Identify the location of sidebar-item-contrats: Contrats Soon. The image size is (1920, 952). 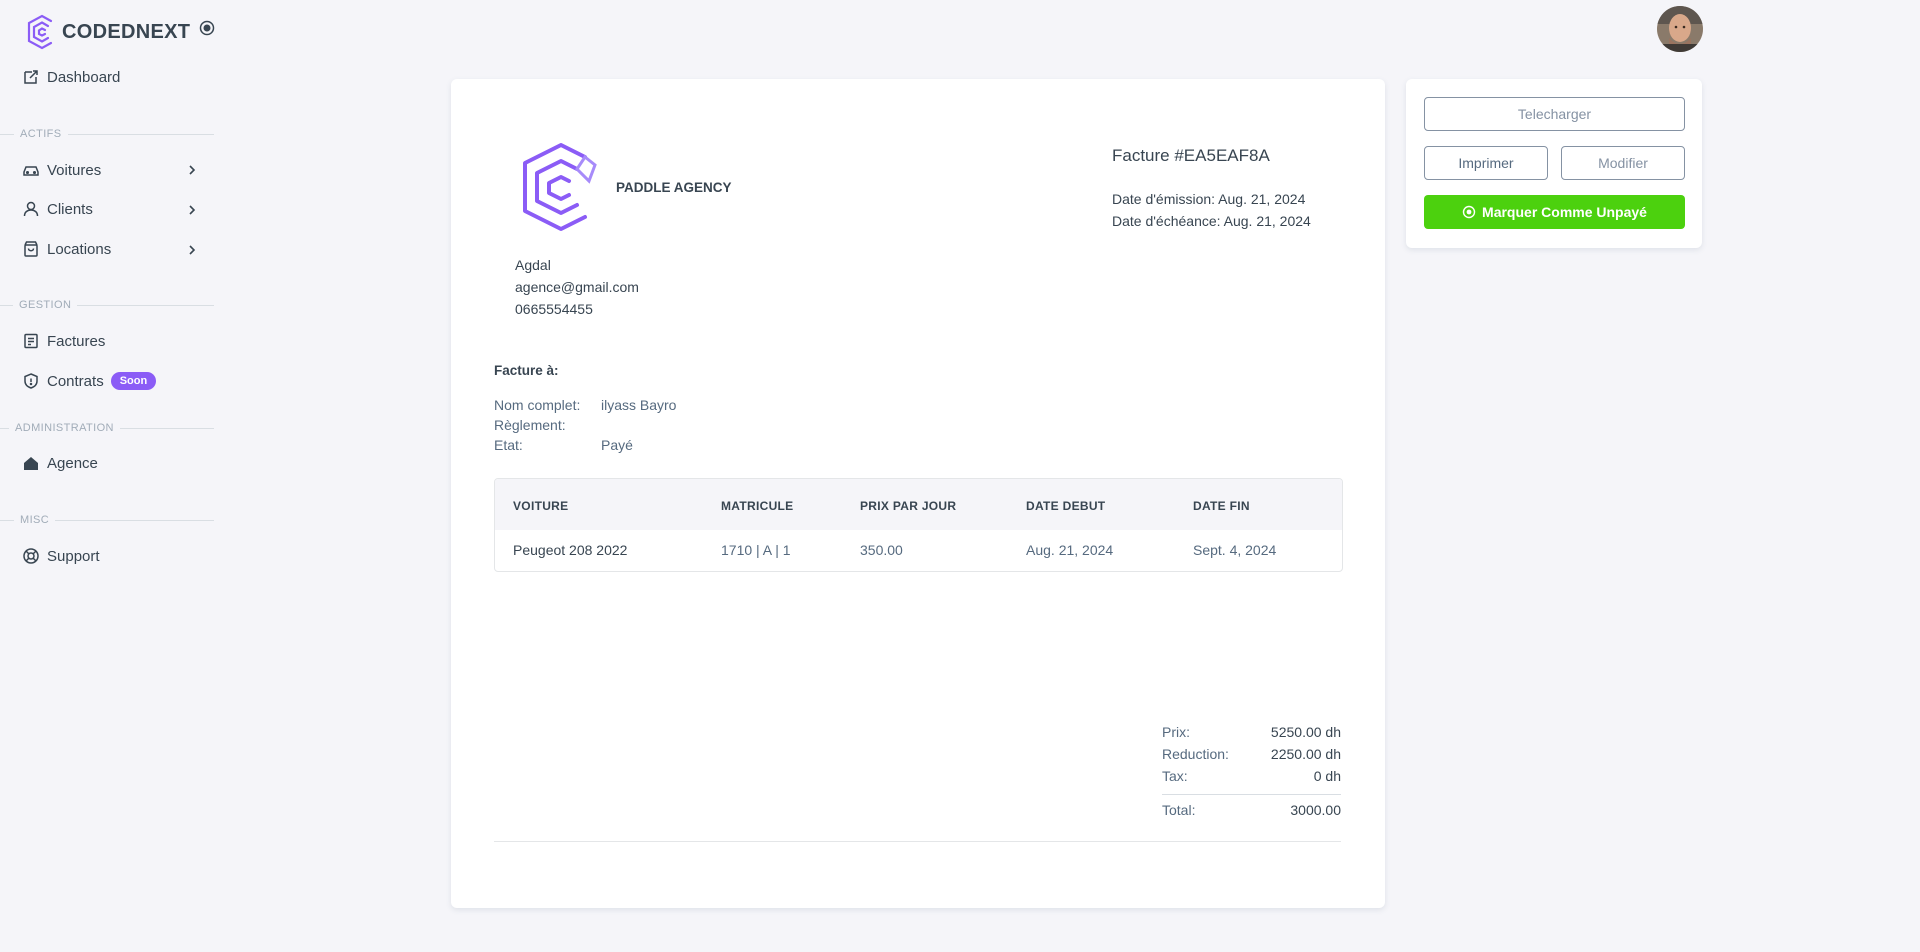
(89, 381).